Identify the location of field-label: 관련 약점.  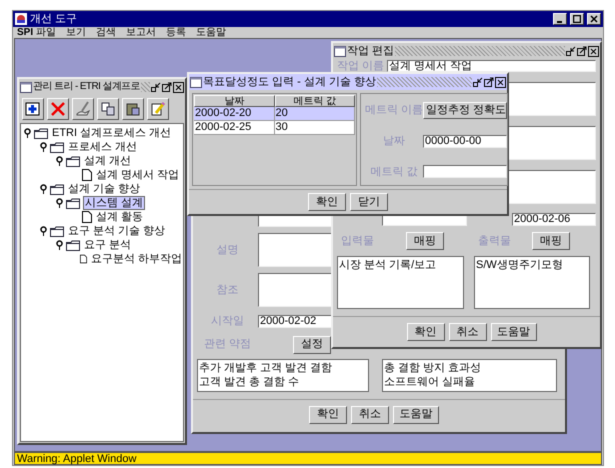
(227, 344).